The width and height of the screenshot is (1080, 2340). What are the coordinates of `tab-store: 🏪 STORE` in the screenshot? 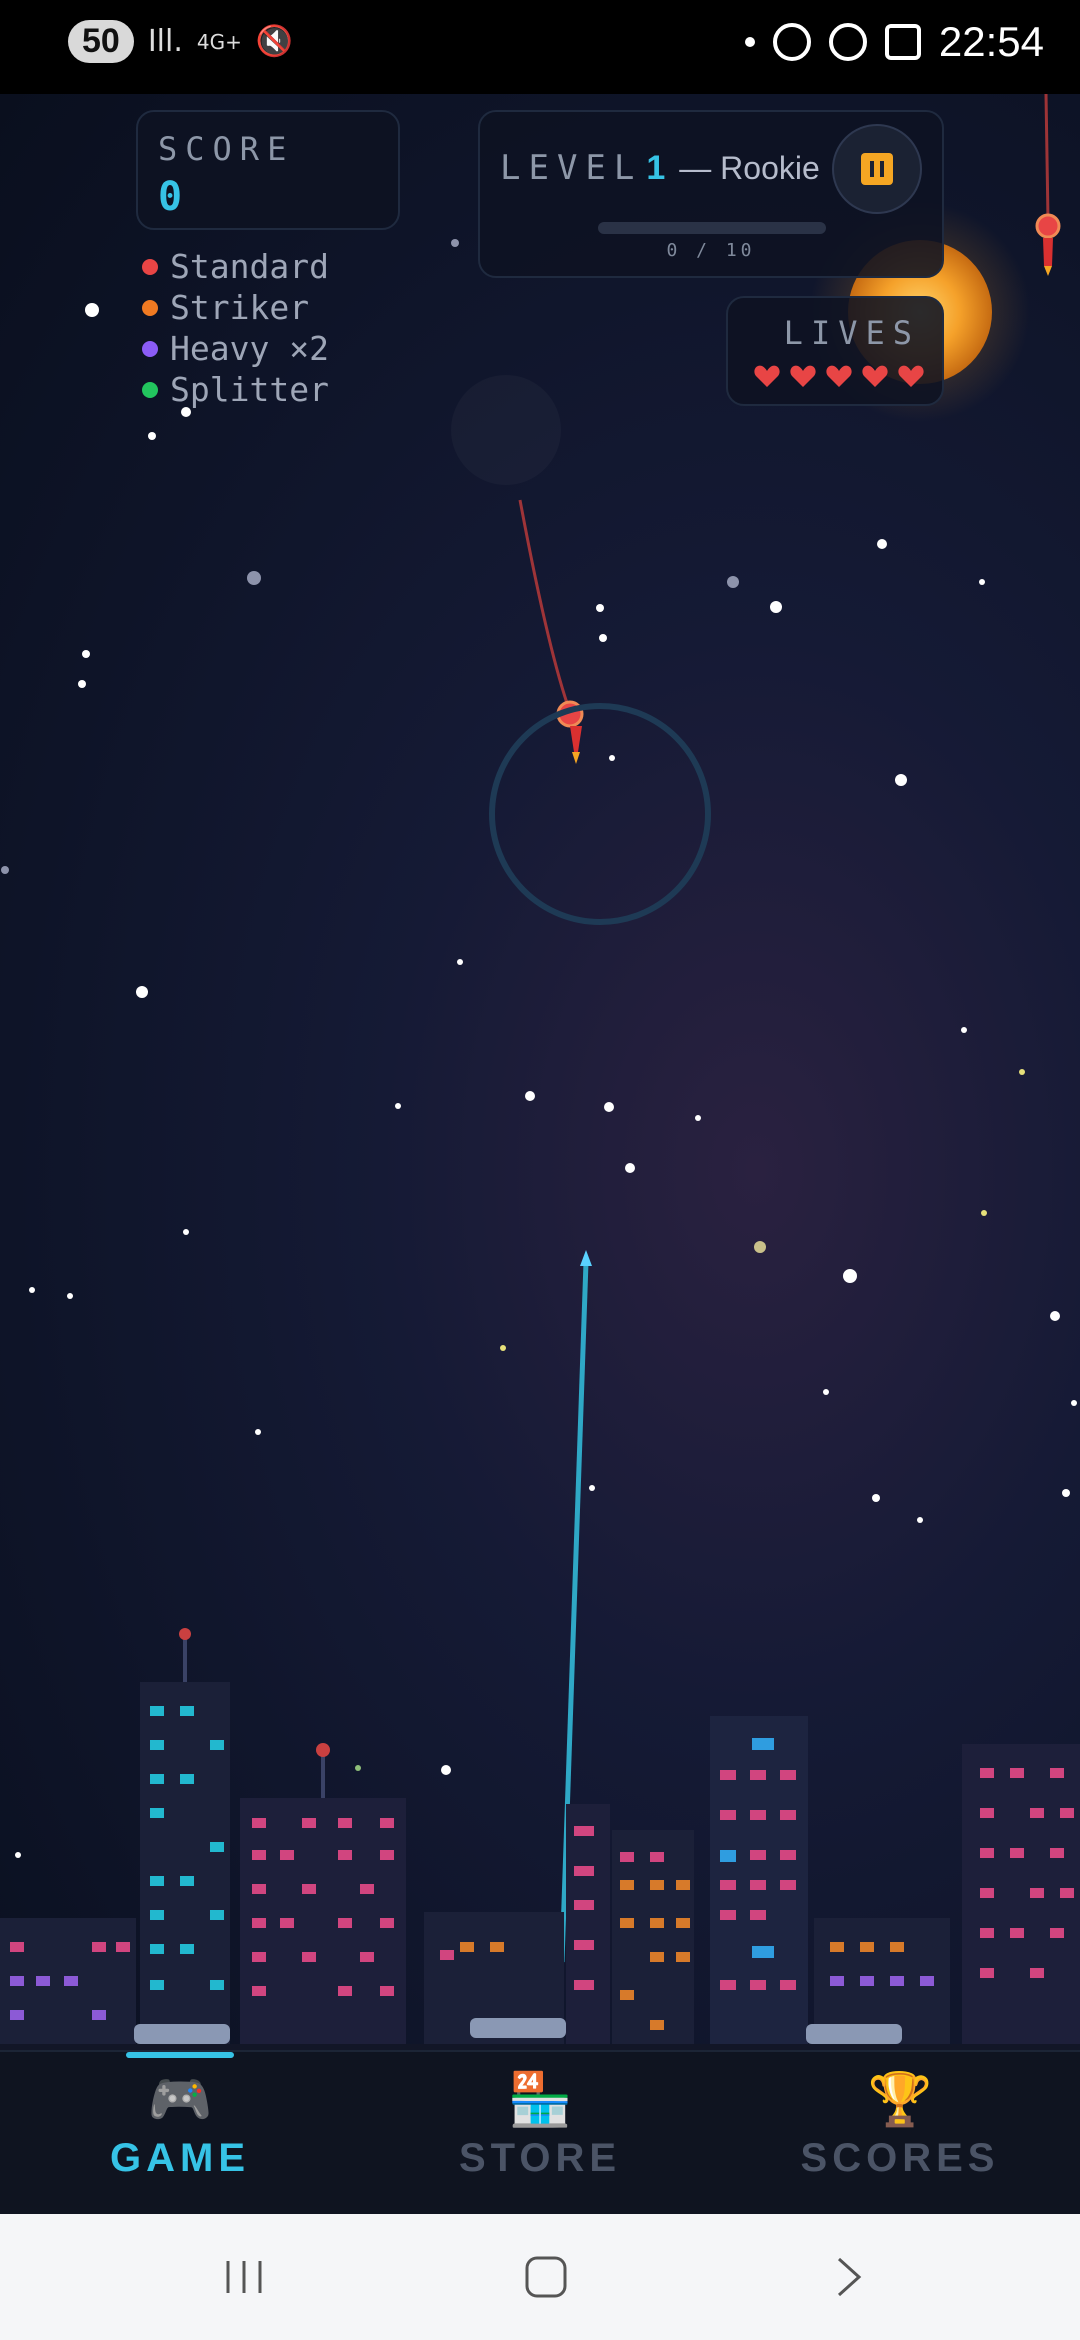 It's located at (540, 2134).